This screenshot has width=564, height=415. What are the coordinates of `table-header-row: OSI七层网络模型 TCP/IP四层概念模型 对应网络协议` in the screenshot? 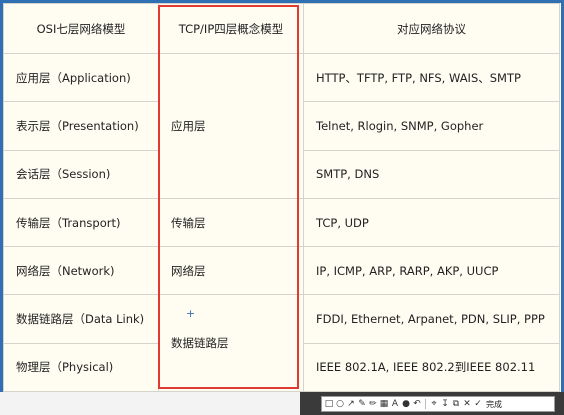 It's located at (281, 28).